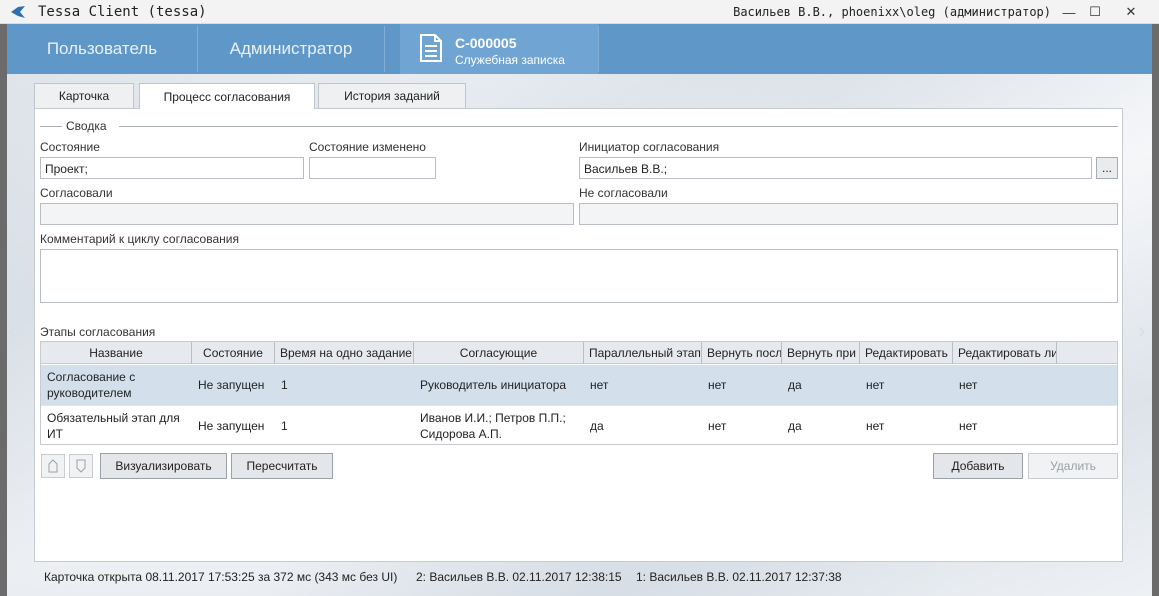 This screenshot has width=1159, height=596. What do you see at coordinates (493, 426) in the screenshot?
I see `cell-approvers: Иванов И.И.; Петров П.П.; Сидорова А.П.` at bounding box center [493, 426].